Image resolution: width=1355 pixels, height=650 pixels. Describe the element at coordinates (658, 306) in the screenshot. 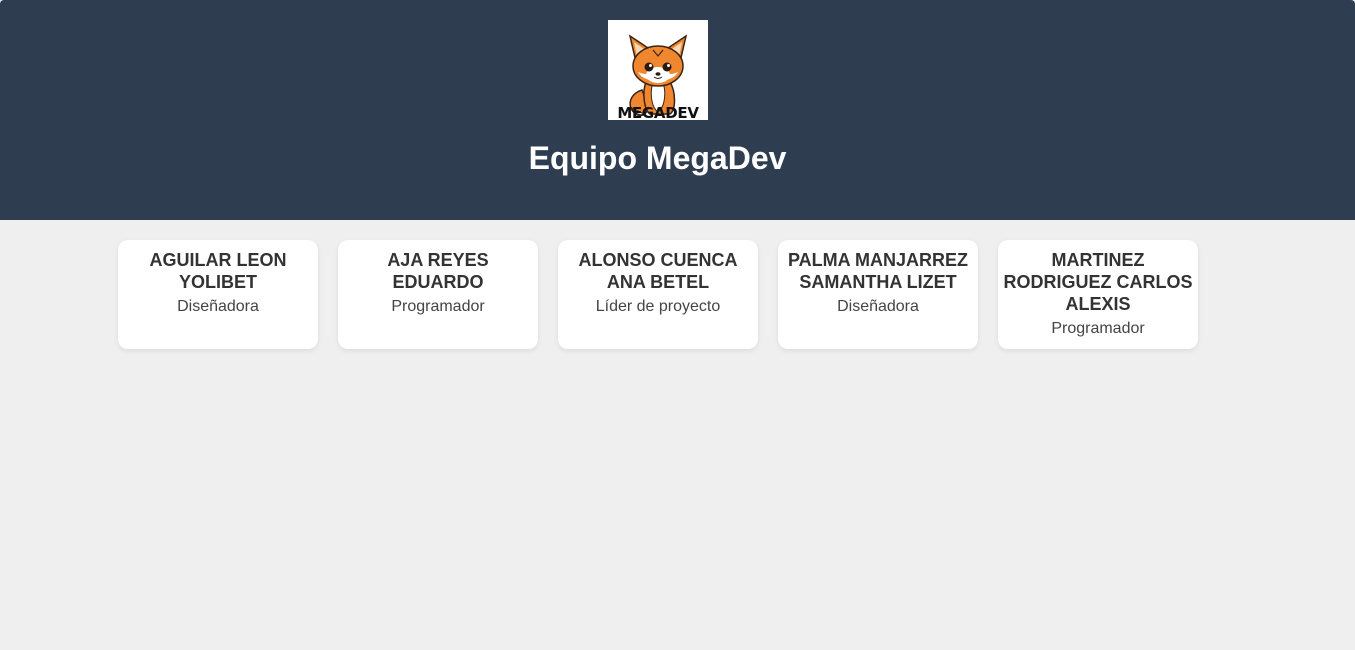

I see `member-role: Líder de proyecto` at that location.